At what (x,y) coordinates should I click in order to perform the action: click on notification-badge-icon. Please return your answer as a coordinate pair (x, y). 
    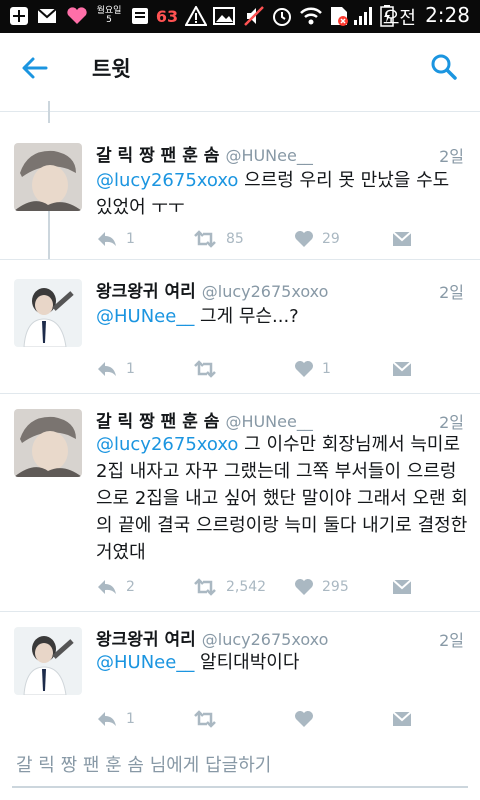
    Looking at the image, I should click on (140, 16).